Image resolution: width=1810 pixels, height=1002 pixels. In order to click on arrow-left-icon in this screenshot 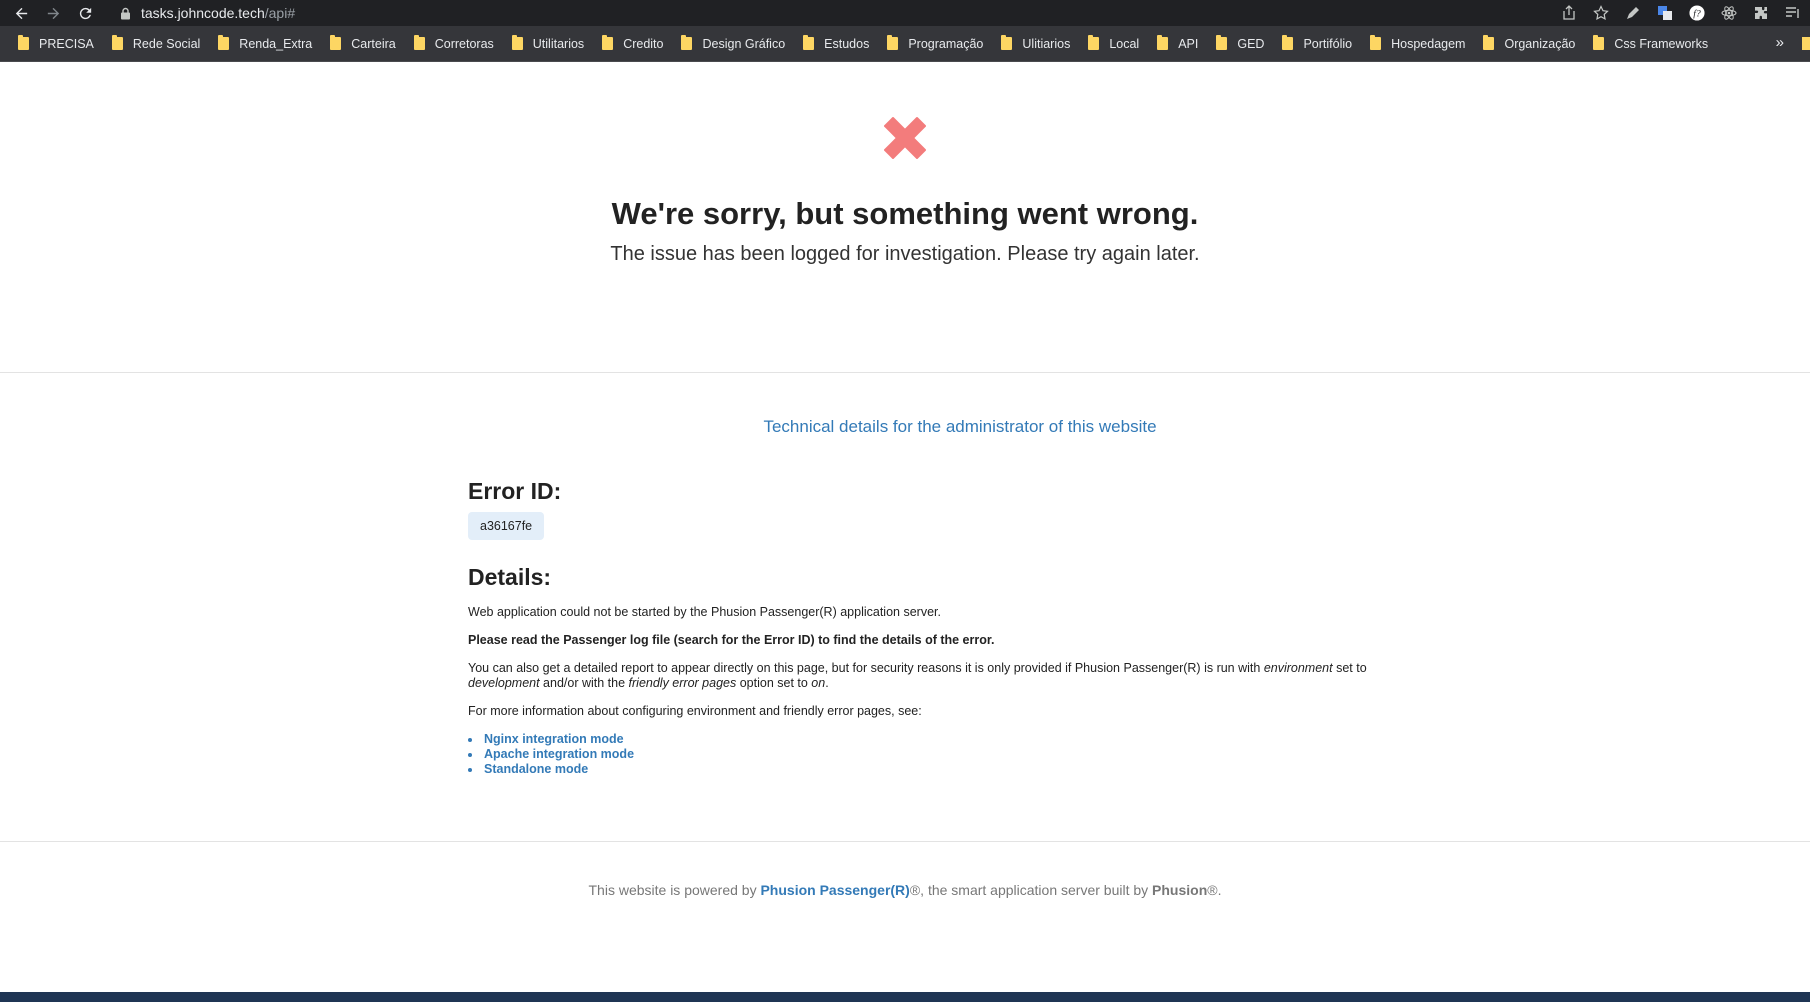, I will do `click(21, 13)`.